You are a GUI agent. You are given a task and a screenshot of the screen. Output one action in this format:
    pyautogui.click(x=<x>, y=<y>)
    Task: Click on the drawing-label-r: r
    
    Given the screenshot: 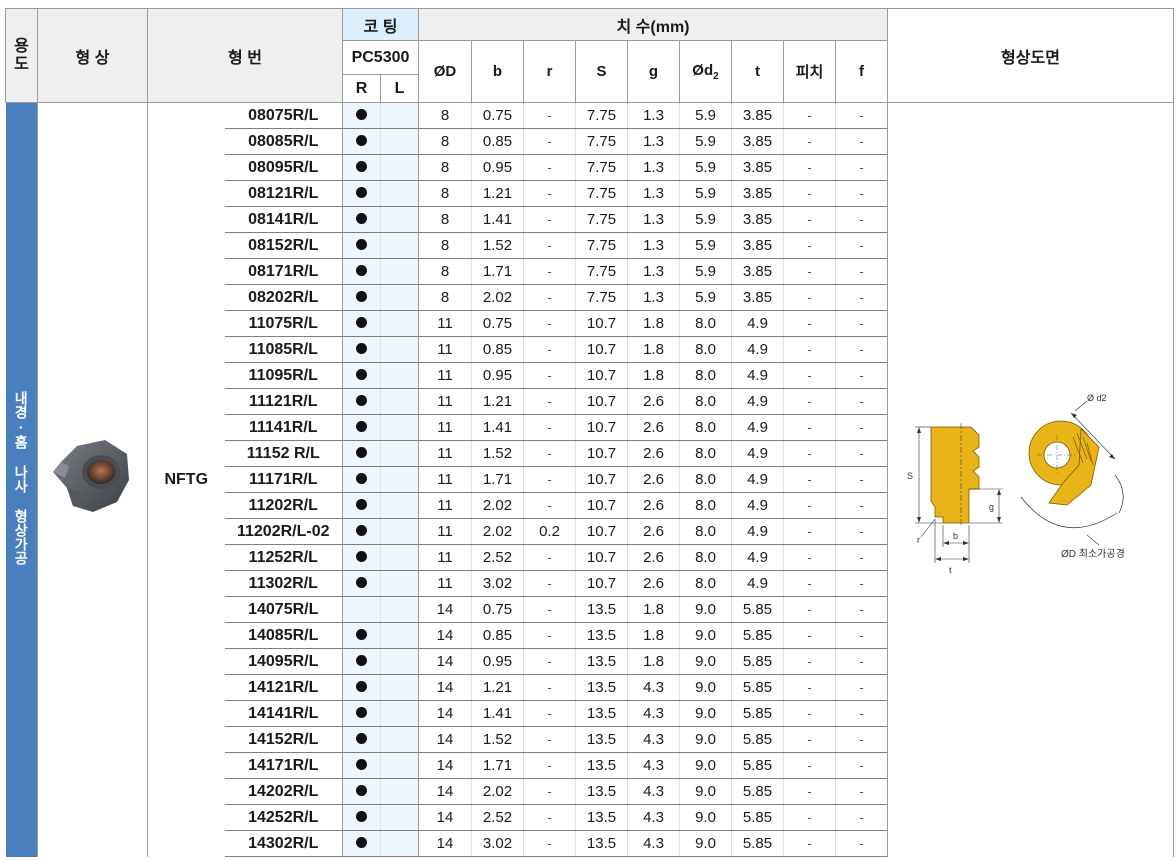 What is the action you would take?
    pyautogui.click(x=918, y=540)
    